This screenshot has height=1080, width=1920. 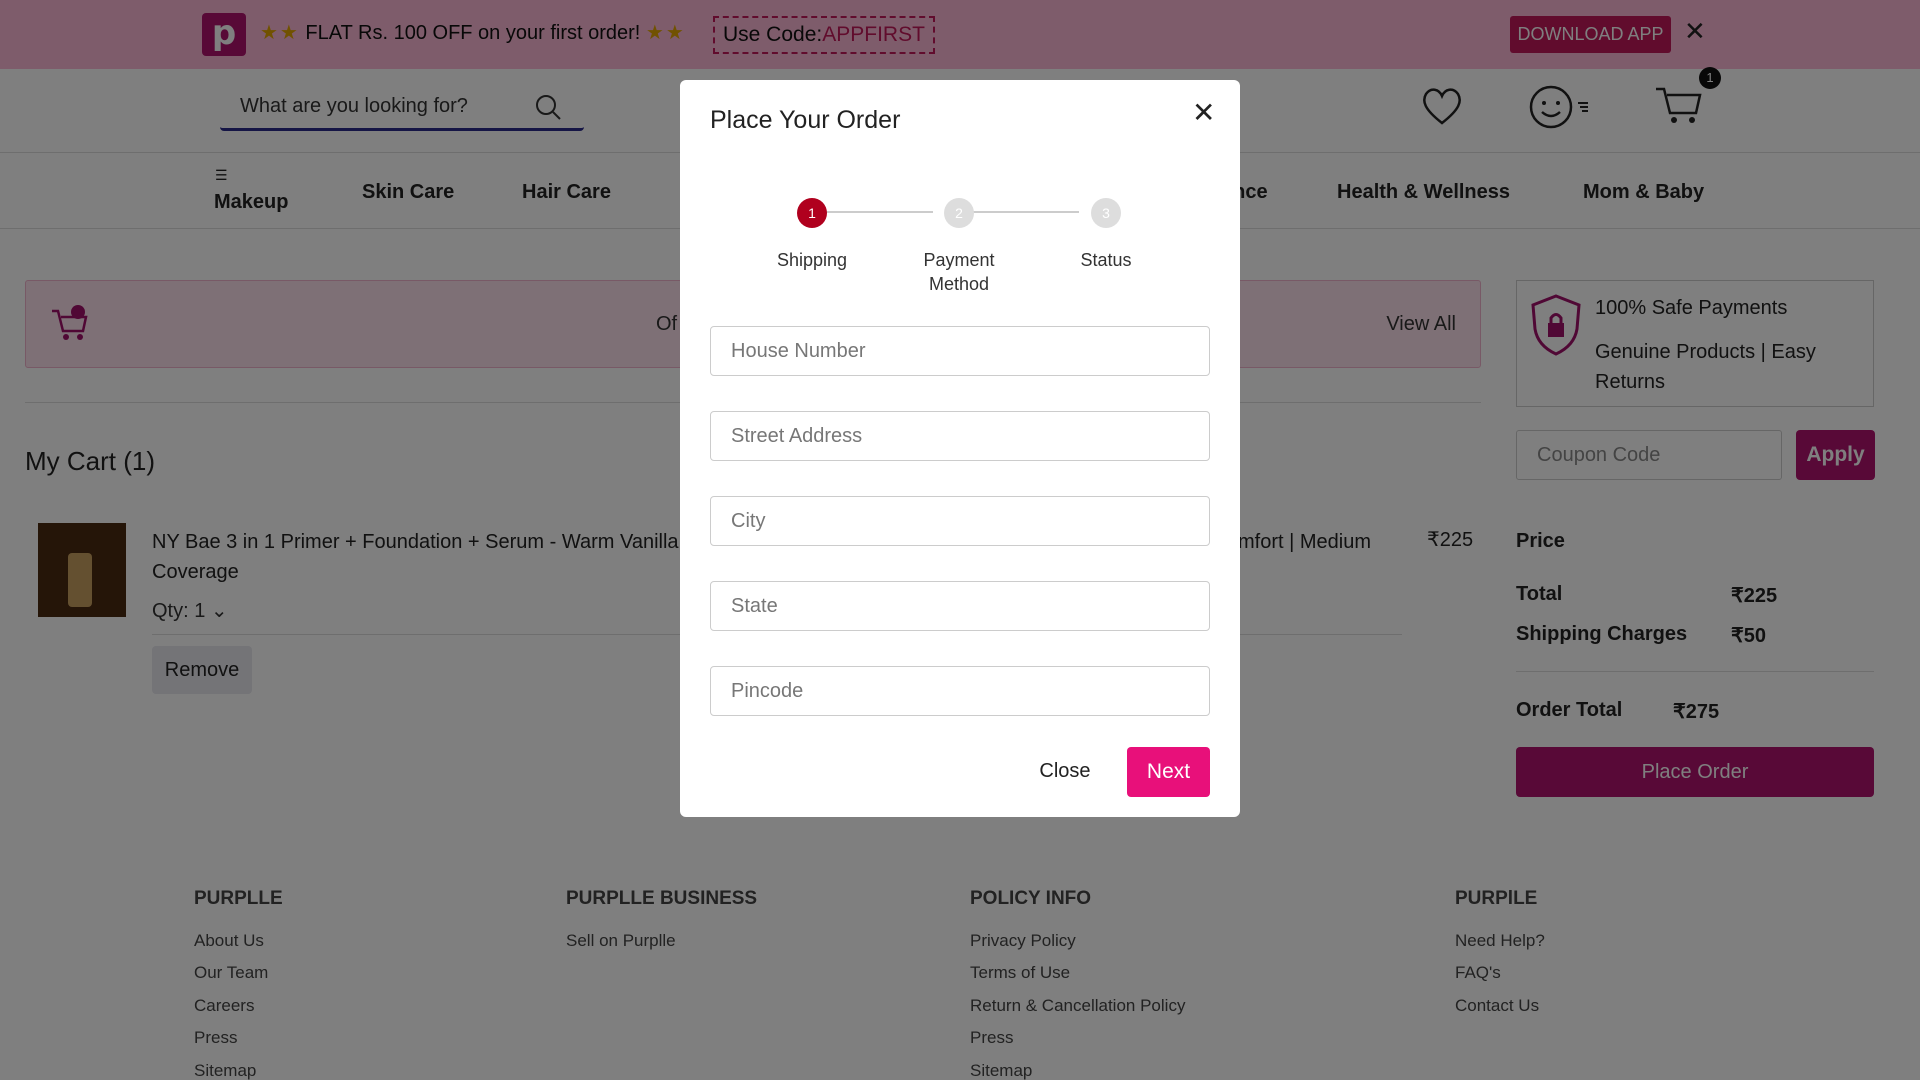 What do you see at coordinates (960, 606) in the screenshot?
I see `state-field: State` at bounding box center [960, 606].